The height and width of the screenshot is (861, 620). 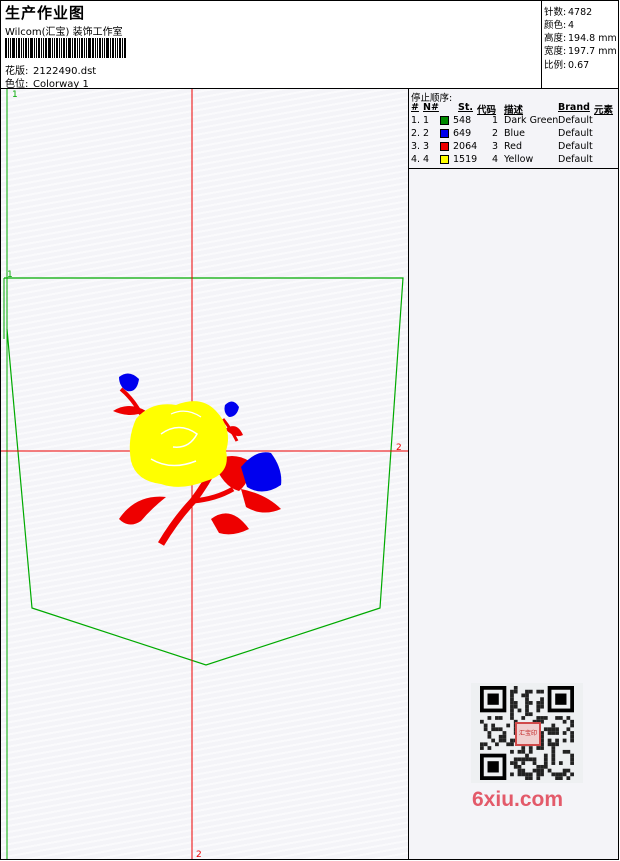 I want to click on col-header-brand: Brand, so click(x=574, y=107).